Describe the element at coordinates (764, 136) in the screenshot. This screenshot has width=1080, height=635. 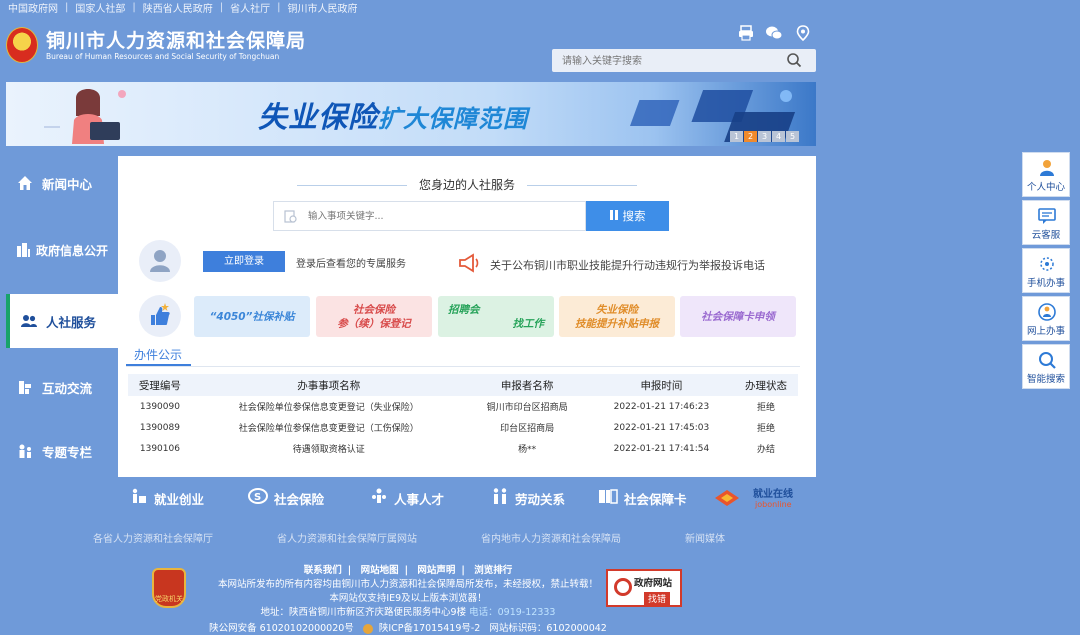
I see `banner-page-3: 3` at that location.